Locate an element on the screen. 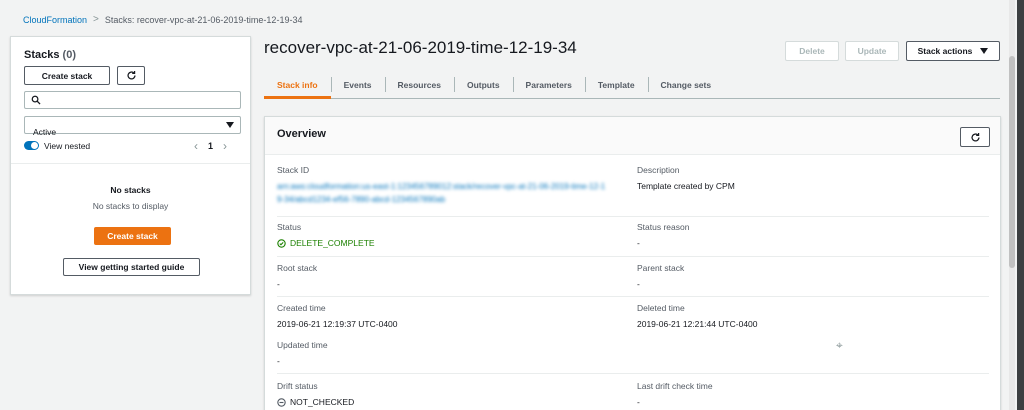 This screenshot has height=410, width=1024. drift-label: Drift status is located at coordinates (297, 386).